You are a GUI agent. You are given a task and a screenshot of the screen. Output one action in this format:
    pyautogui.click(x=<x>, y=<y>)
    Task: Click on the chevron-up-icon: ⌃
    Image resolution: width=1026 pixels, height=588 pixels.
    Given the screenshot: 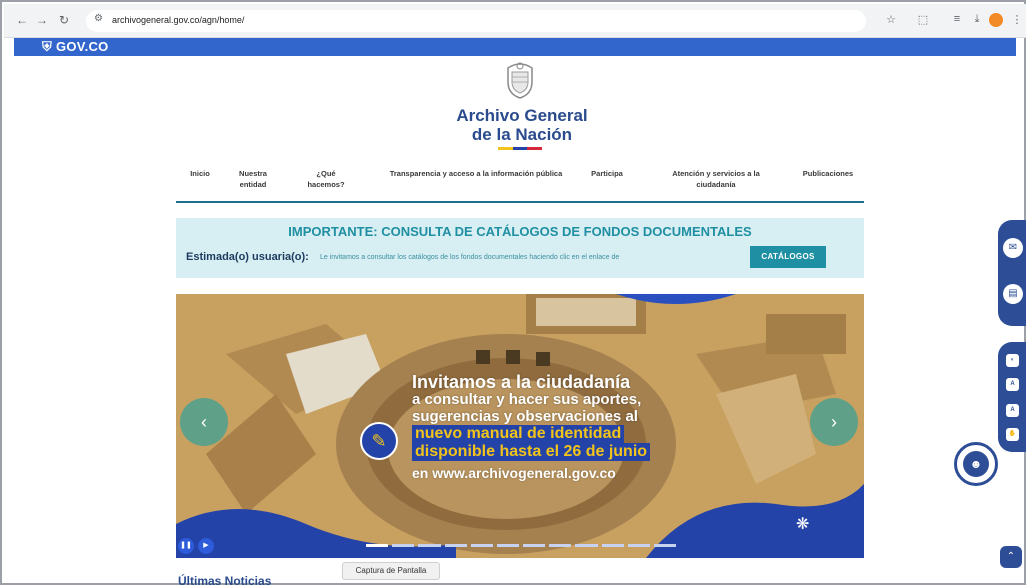 What is the action you would take?
    pyautogui.click(x=1011, y=556)
    